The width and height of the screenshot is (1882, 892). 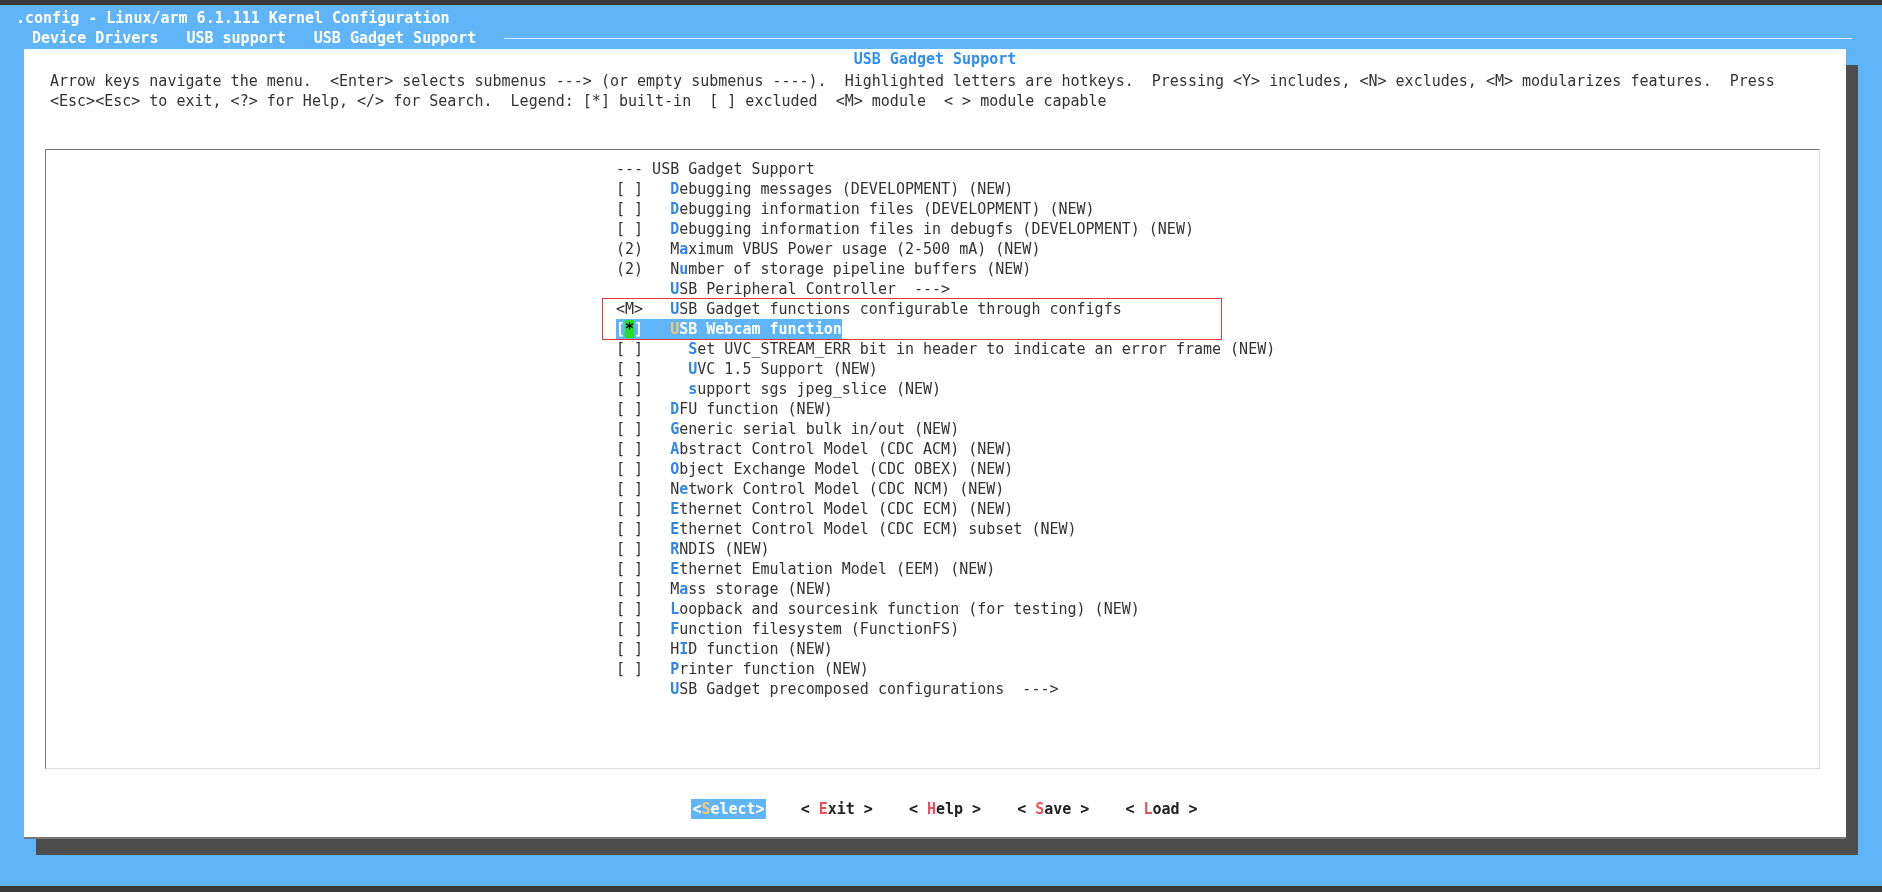 I want to click on menu-entry: [ ] Loopback and sourcesink function (for testing) (NEW), so click(x=878, y=609).